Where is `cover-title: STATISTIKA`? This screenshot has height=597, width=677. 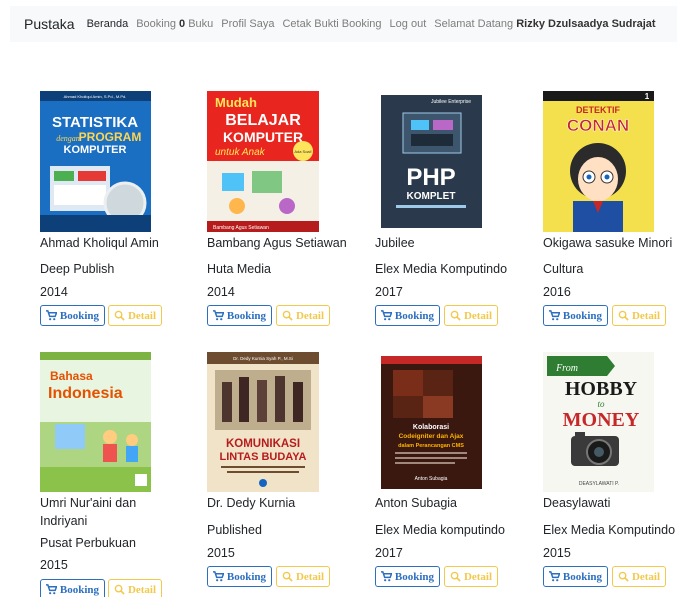
cover-title: STATISTIKA is located at coordinates (95, 122).